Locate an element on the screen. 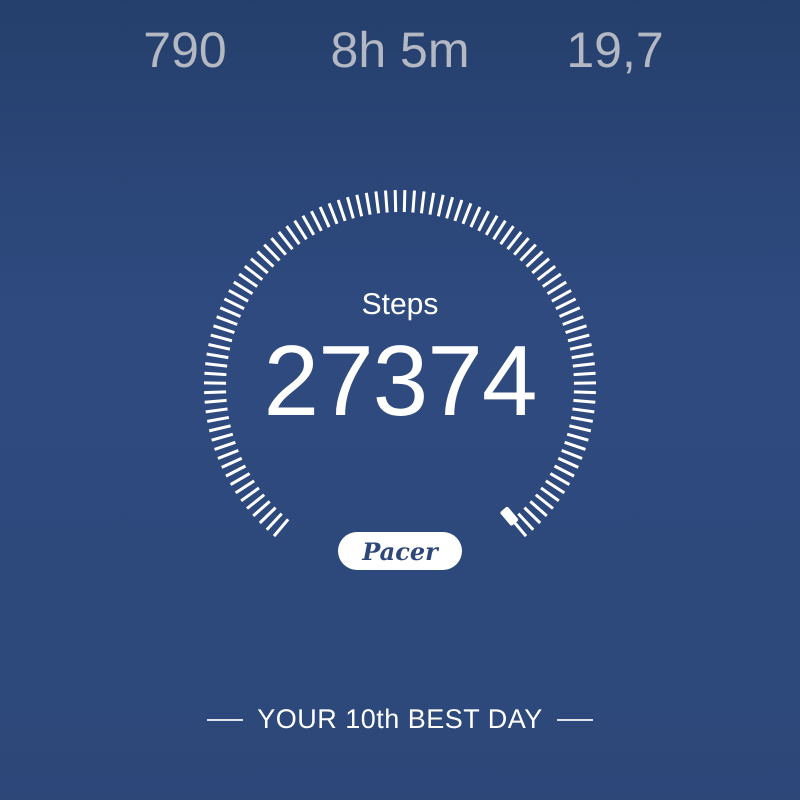 This screenshot has width=800, height=800. steps-label: Steps is located at coordinates (400, 305).